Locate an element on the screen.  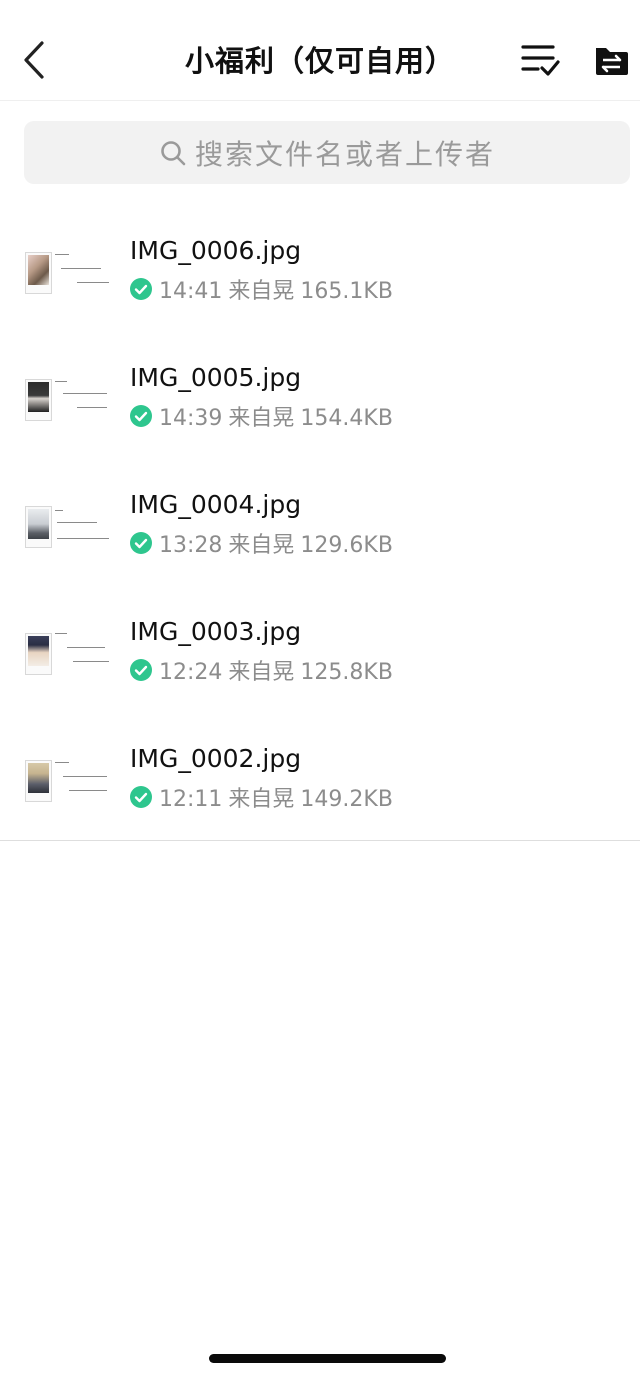
file-item-img-0002: IMG_0002.jpg 12:11 来自晃 149.2KB is located at coordinates (320, 779).